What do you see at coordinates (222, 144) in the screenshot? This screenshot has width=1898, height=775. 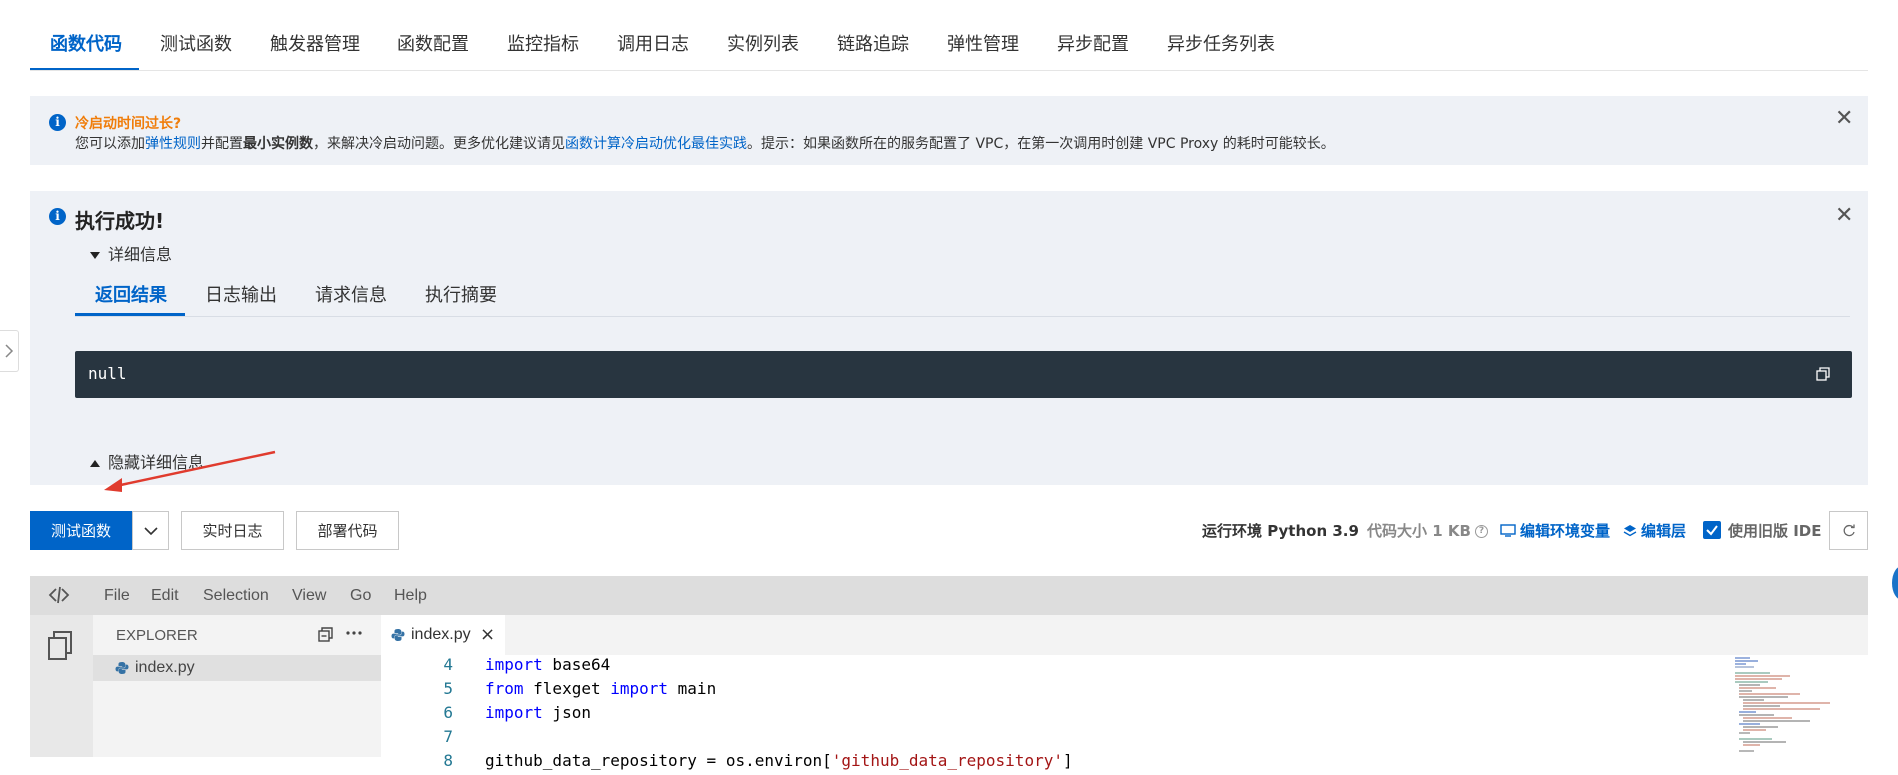 I see `notice-text-part: 并配置` at bounding box center [222, 144].